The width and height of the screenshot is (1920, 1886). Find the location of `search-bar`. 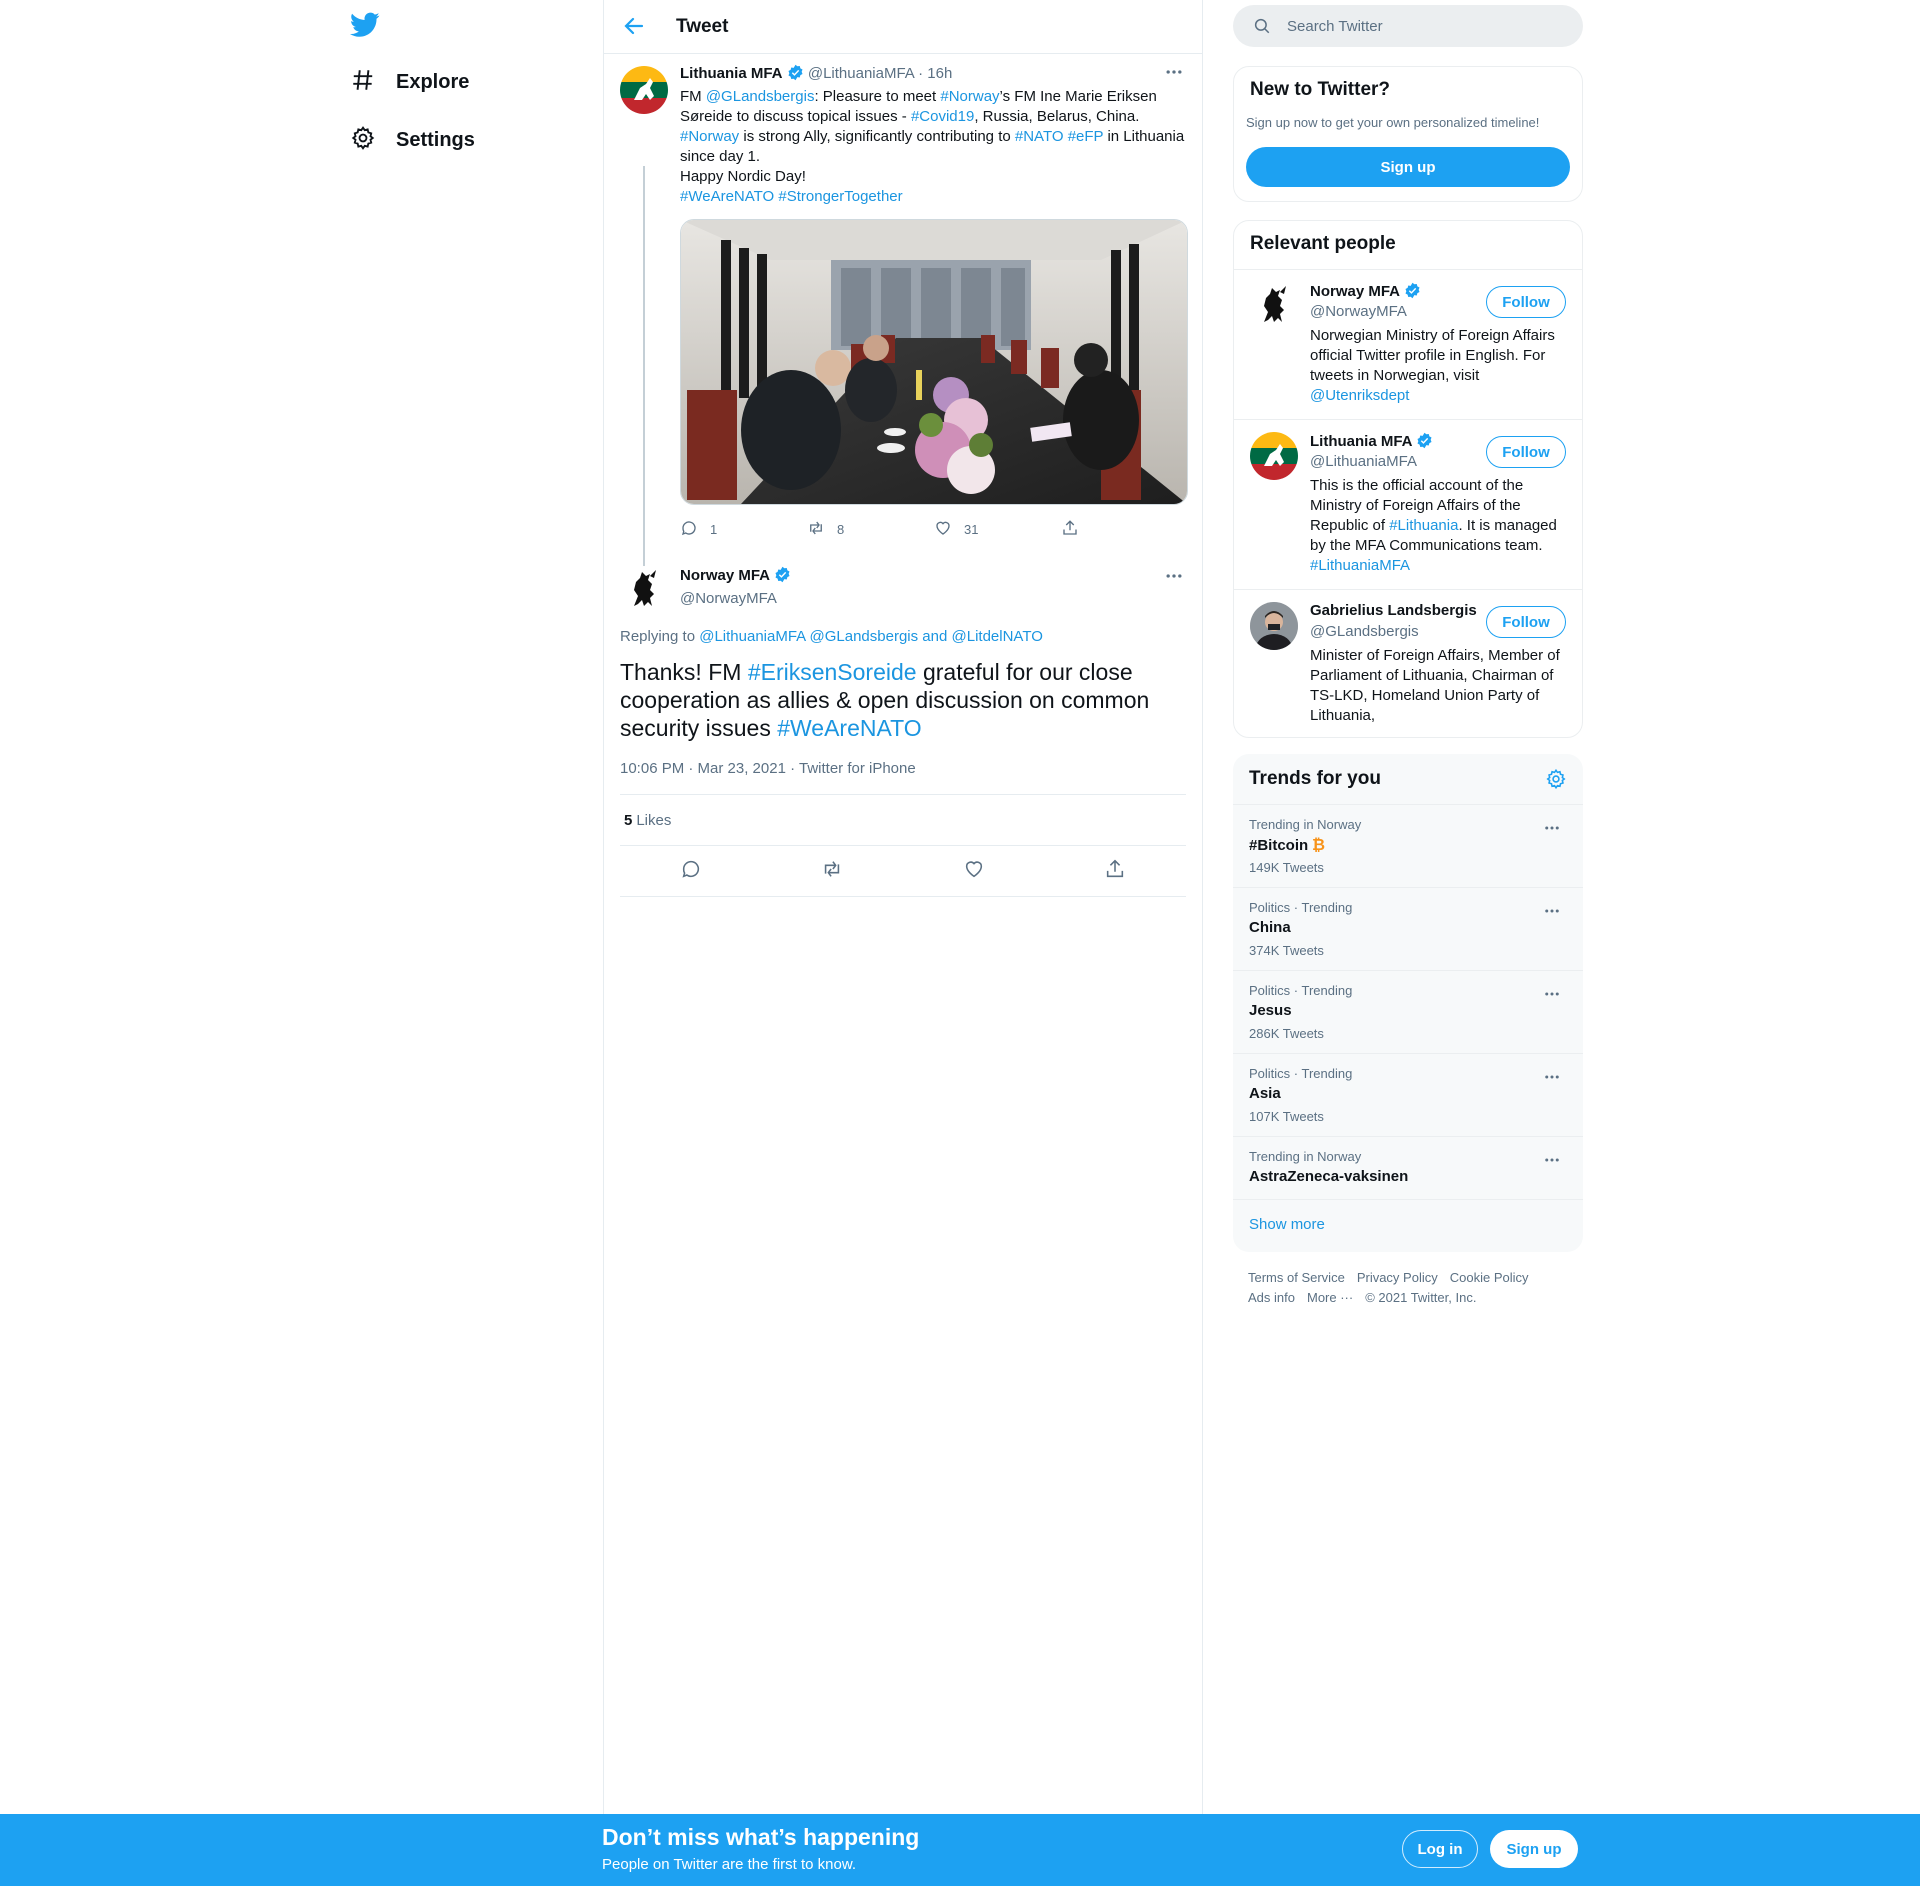

search-bar is located at coordinates (1408, 26).